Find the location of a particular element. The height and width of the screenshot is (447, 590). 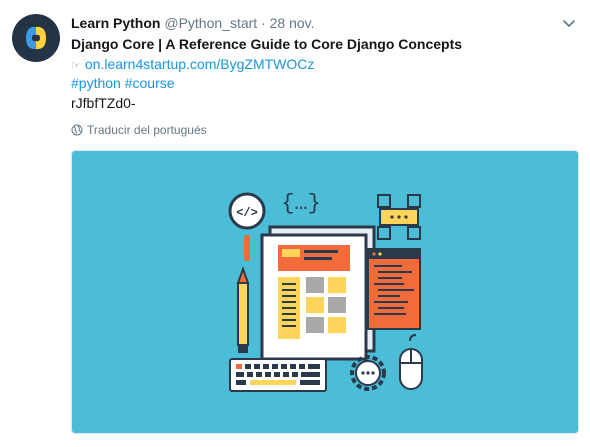

nodes-icon is located at coordinates (399, 217).